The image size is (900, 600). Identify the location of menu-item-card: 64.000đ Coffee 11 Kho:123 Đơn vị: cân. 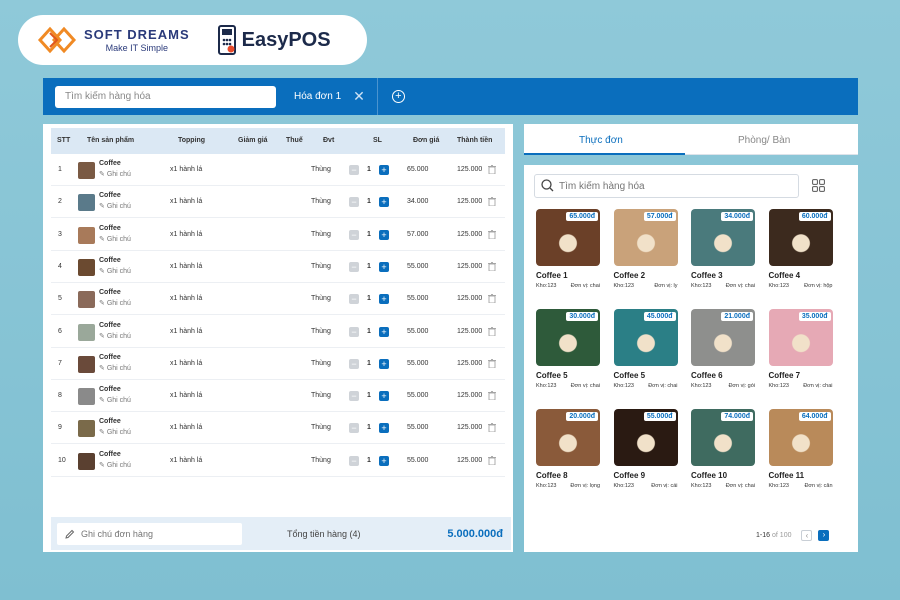
(800, 449).